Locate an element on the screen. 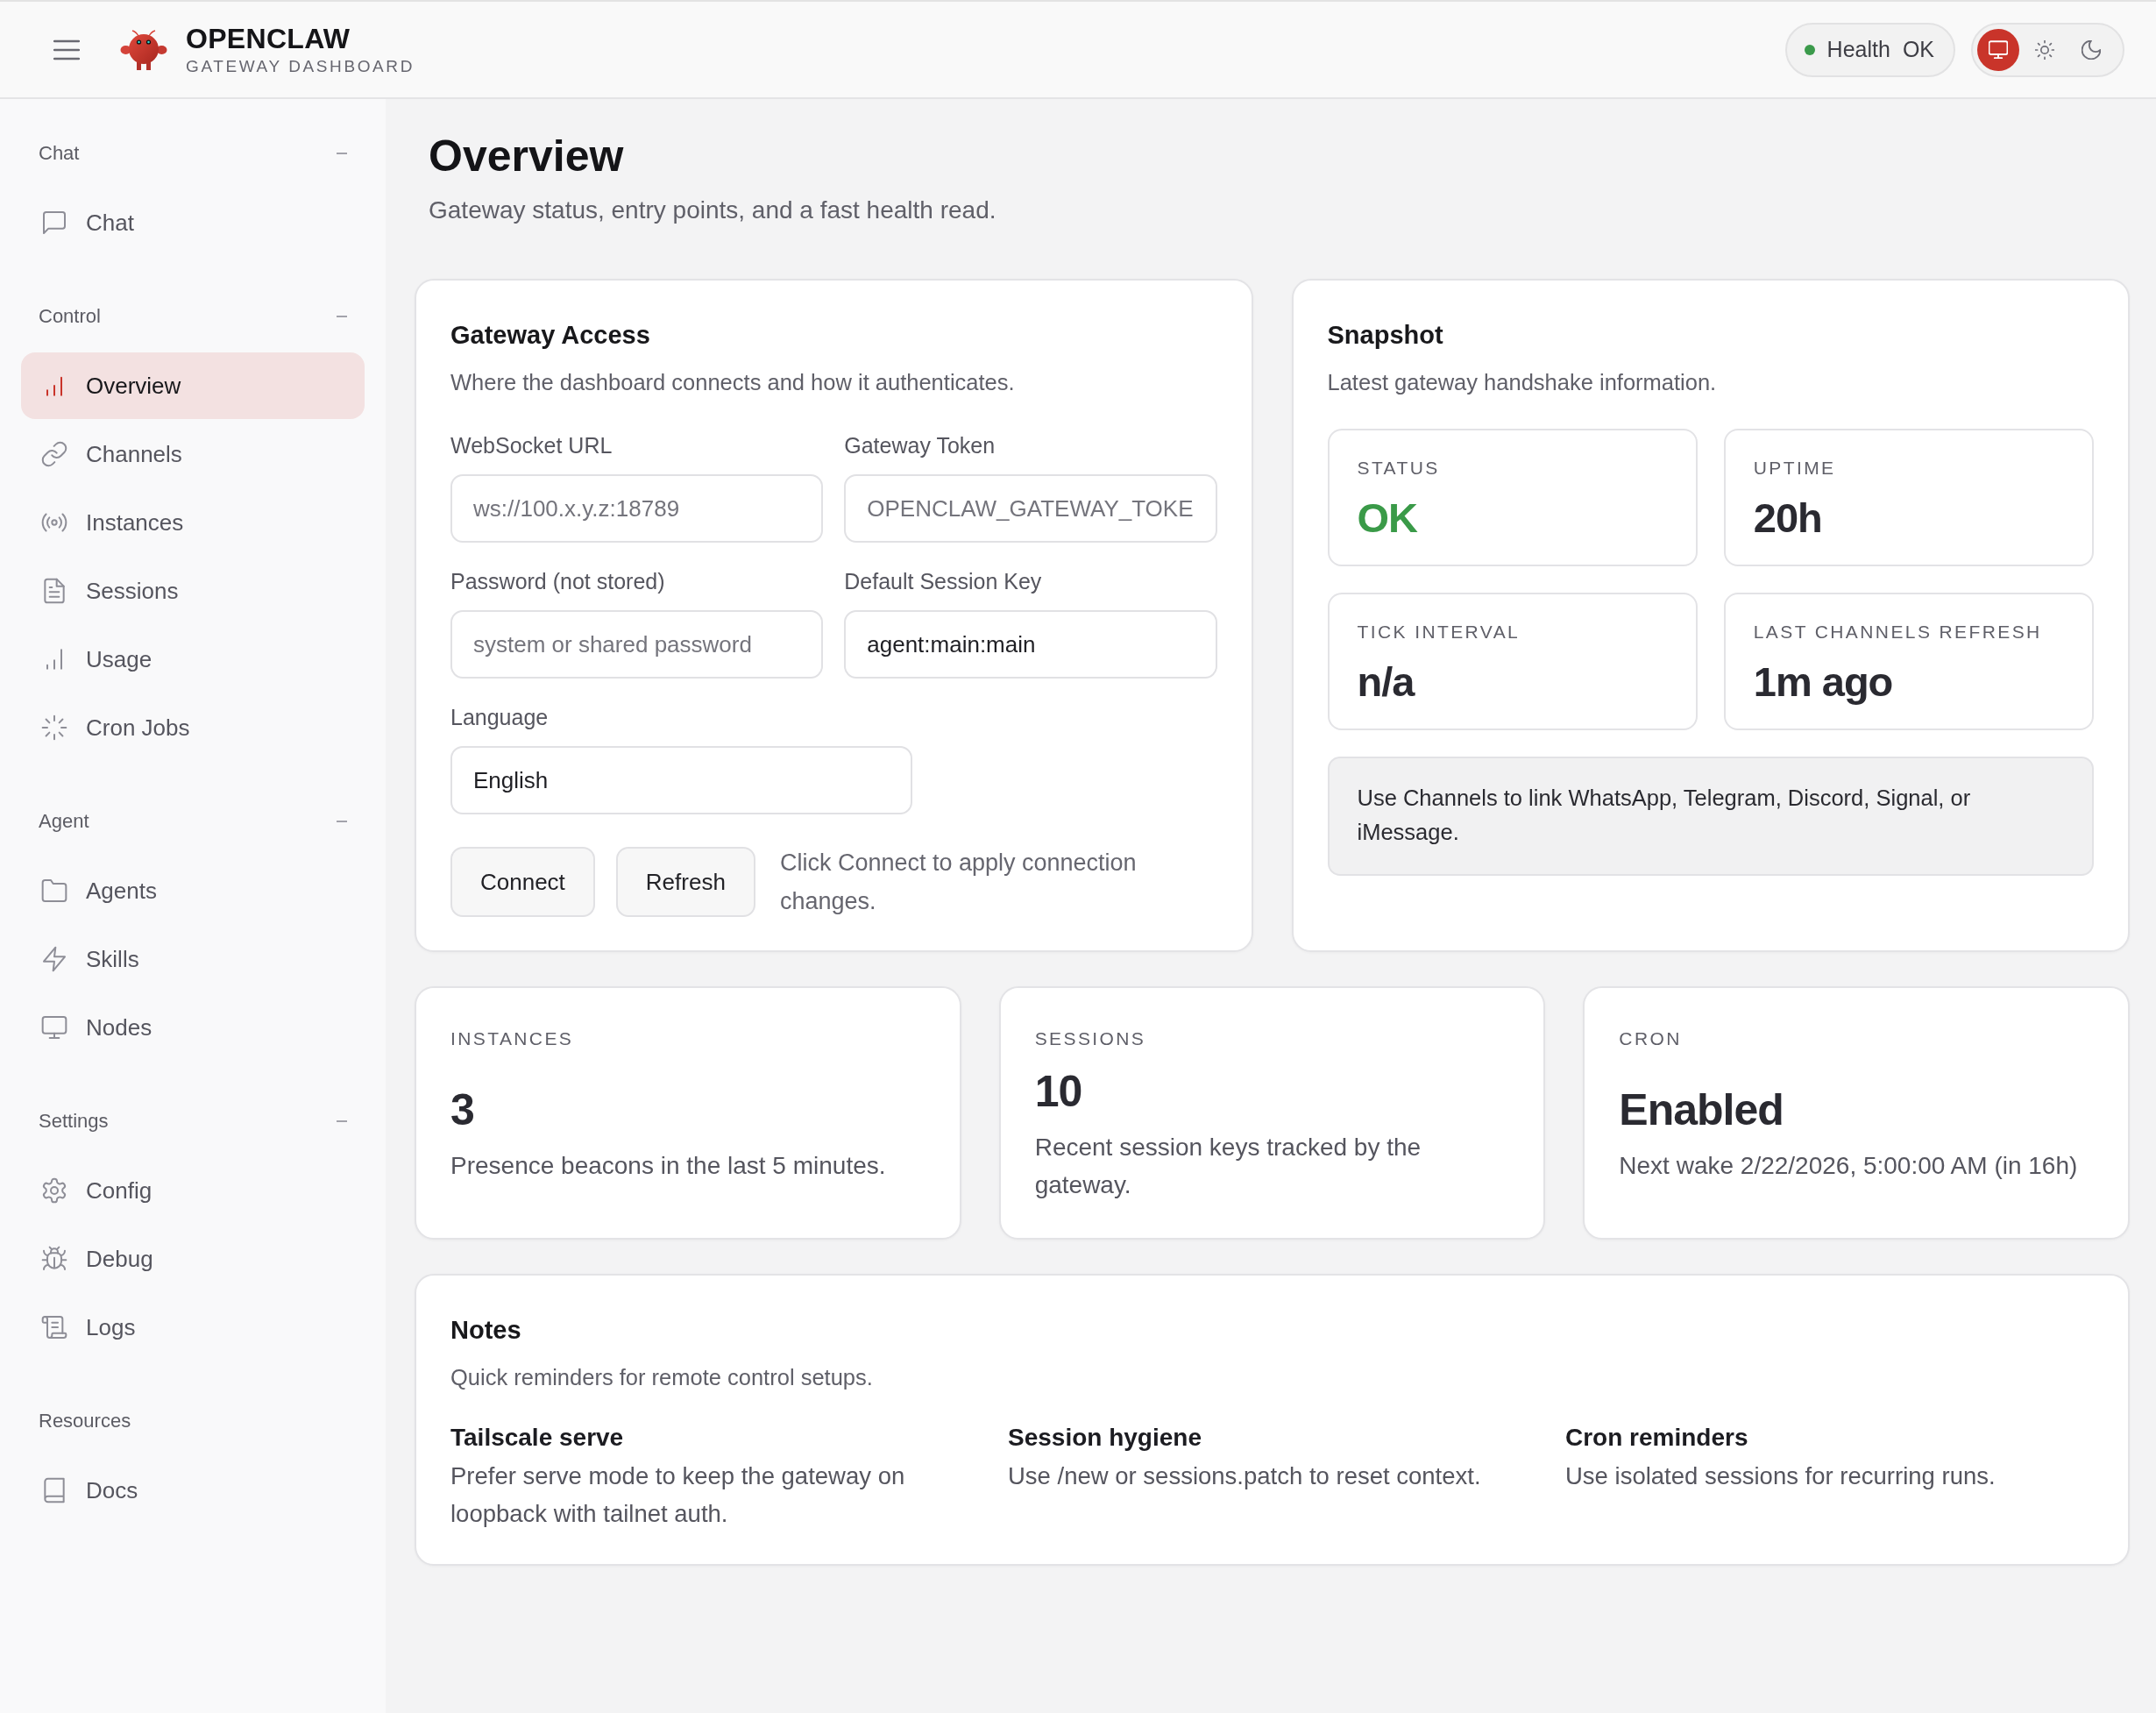 The width and height of the screenshot is (2156, 1713). field-label: Language is located at coordinates (500, 718).